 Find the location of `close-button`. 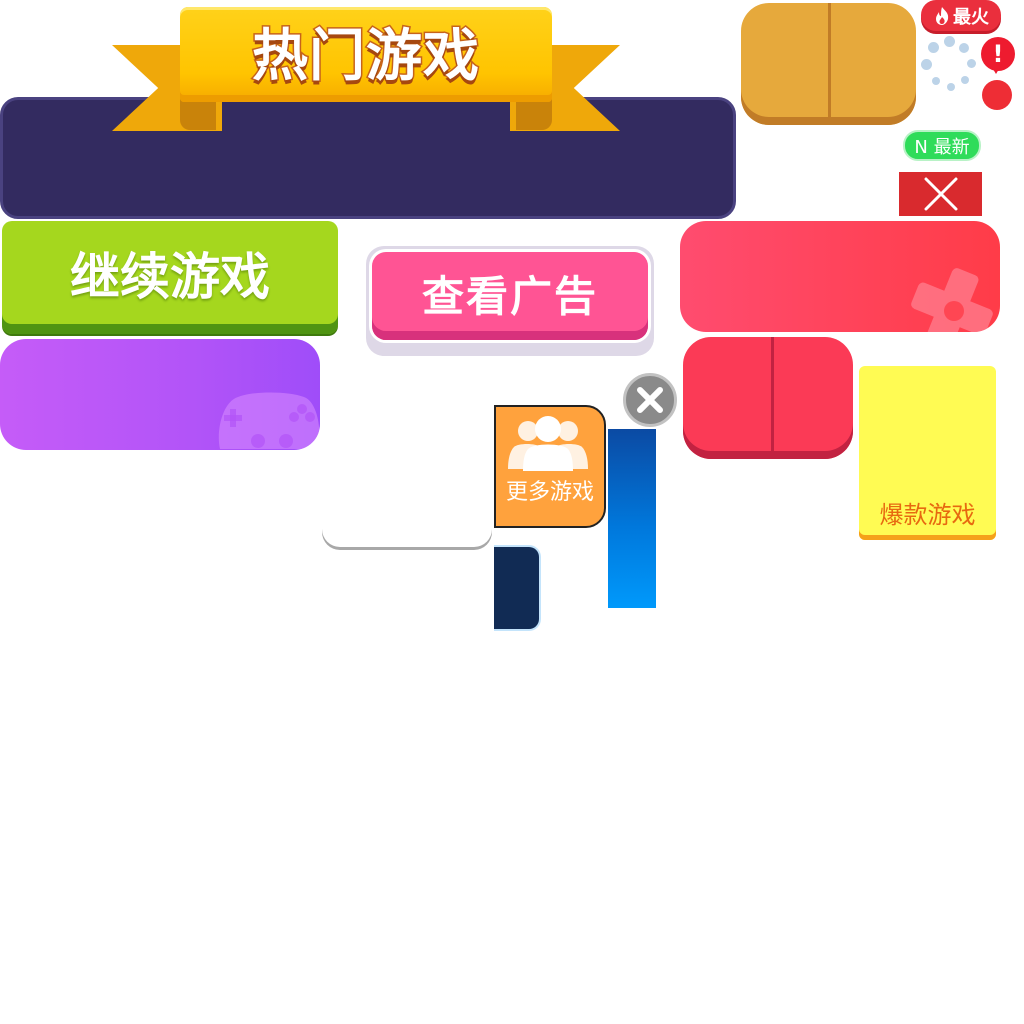

close-button is located at coordinates (940, 194).